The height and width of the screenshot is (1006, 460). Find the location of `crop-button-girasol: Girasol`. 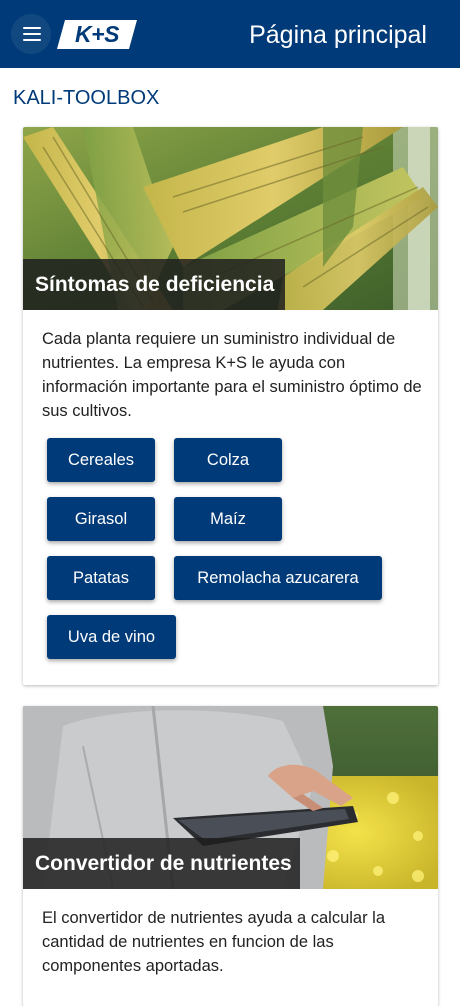

crop-button-girasol: Girasol is located at coordinates (101, 519).